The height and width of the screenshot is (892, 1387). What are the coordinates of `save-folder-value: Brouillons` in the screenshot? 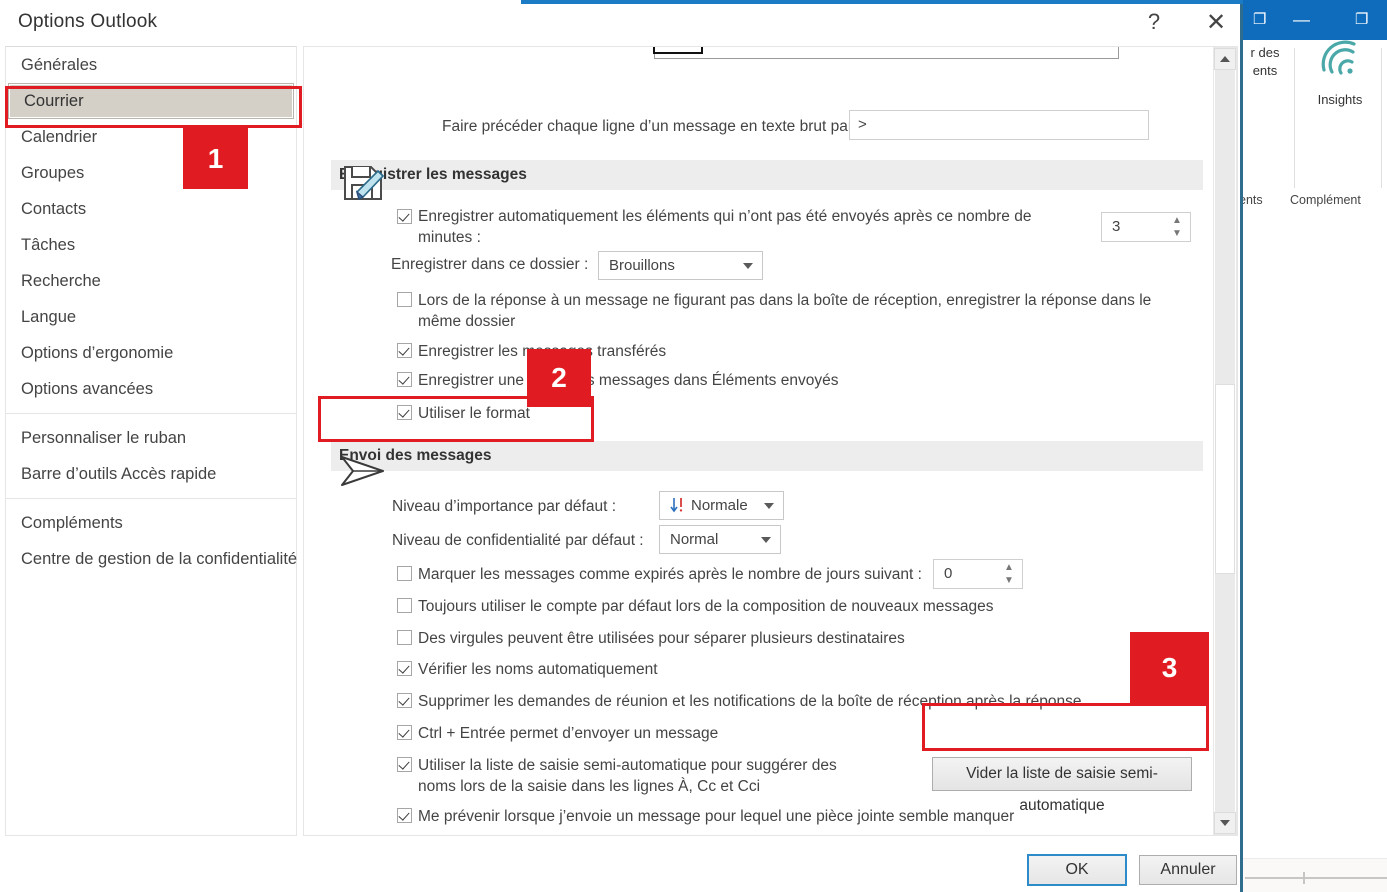 It's located at (642, 265).